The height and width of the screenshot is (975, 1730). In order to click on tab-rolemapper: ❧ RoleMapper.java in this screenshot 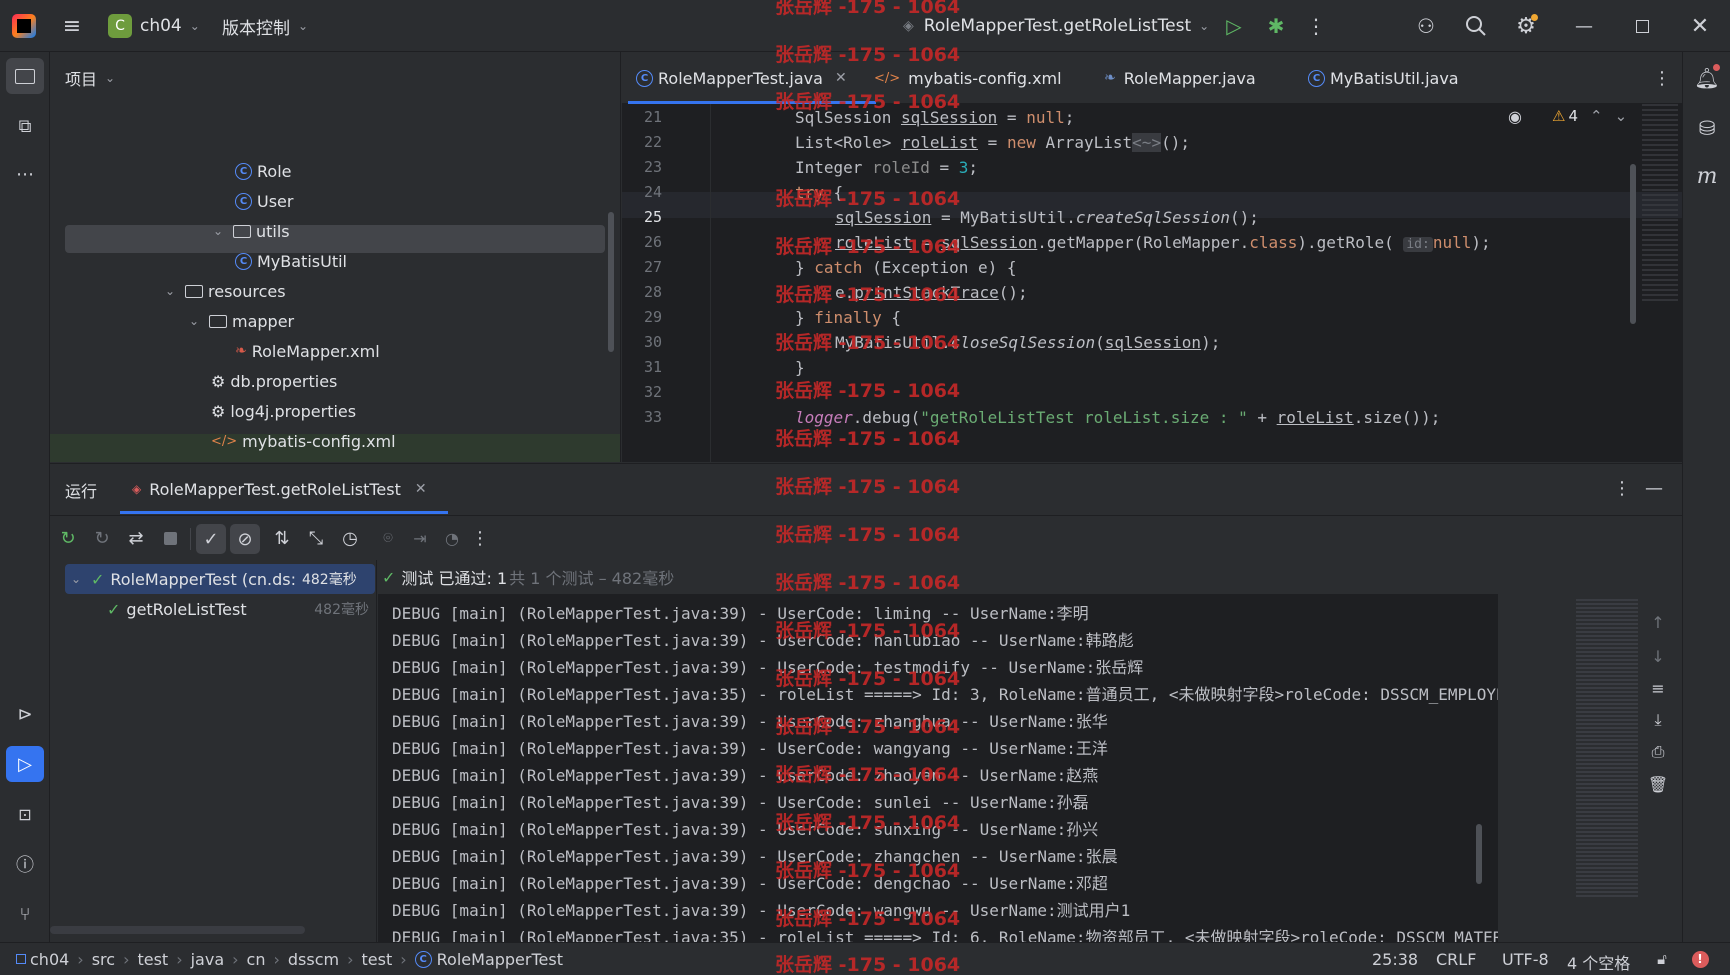, I will do `click(1180, 78)`.